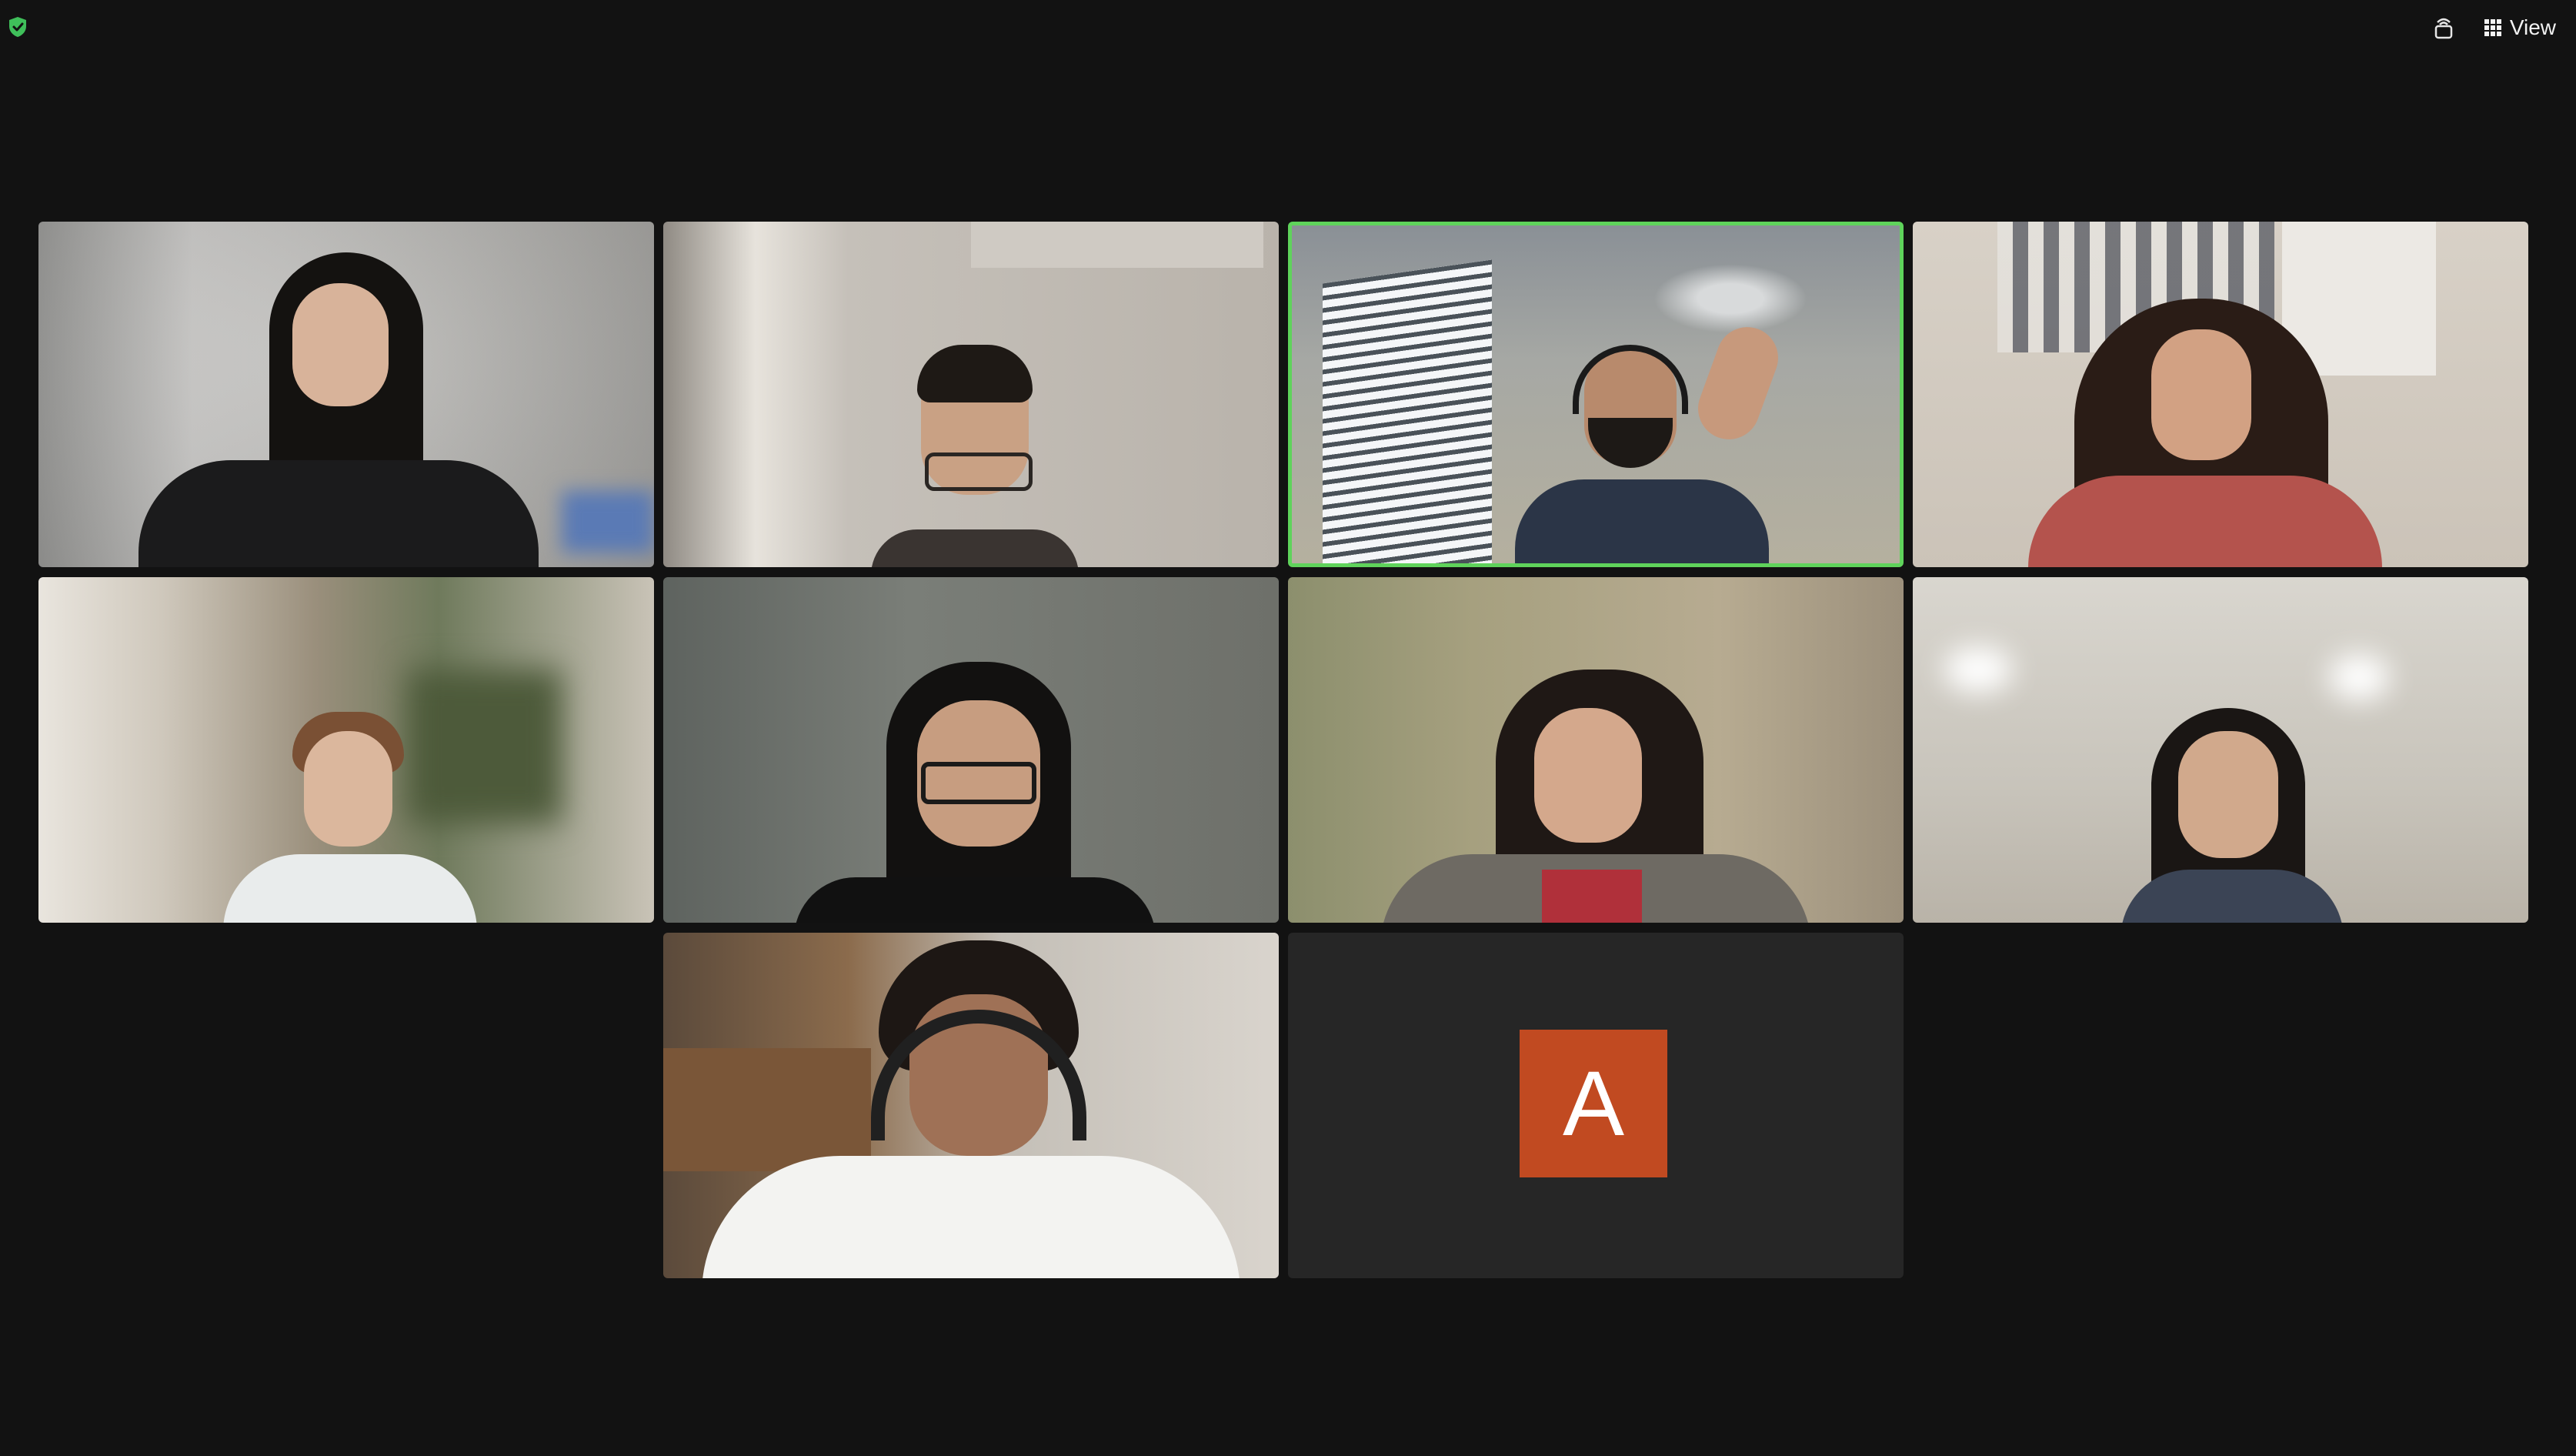 This screenshot has height=1456, width=2576. Describe the element at coordinates (2444, 28) in the screenshot. I see `immersive-view-icon` at that location.